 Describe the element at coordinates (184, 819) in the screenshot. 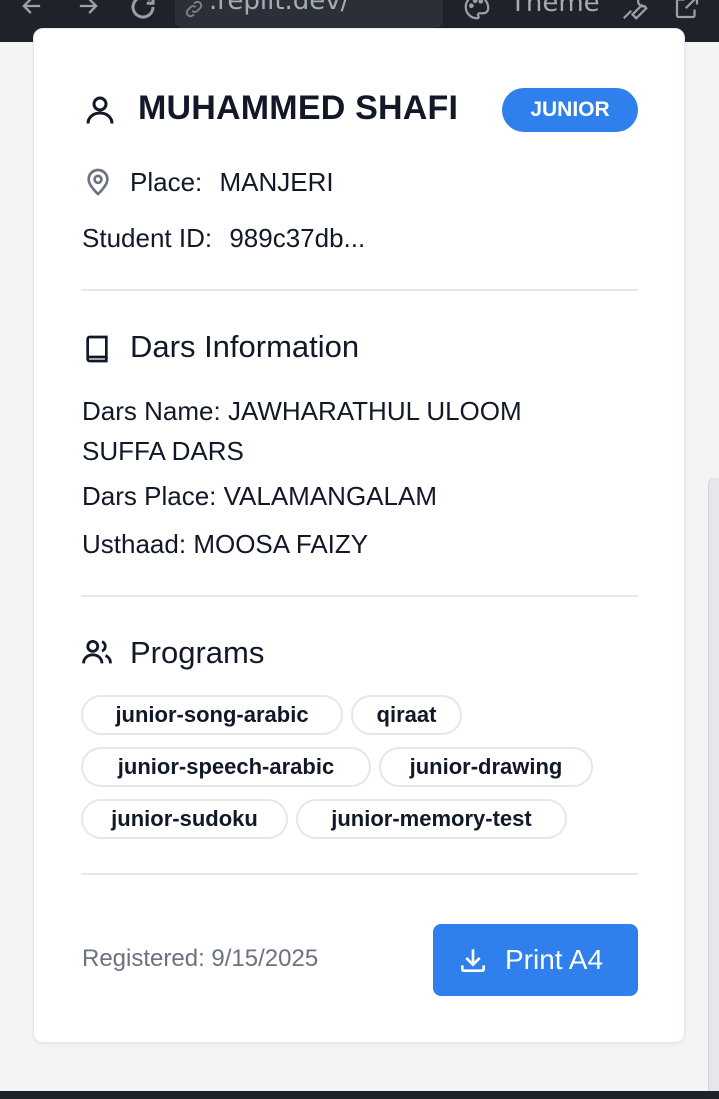

I see `program-chip: junior-sudoku` at that location.